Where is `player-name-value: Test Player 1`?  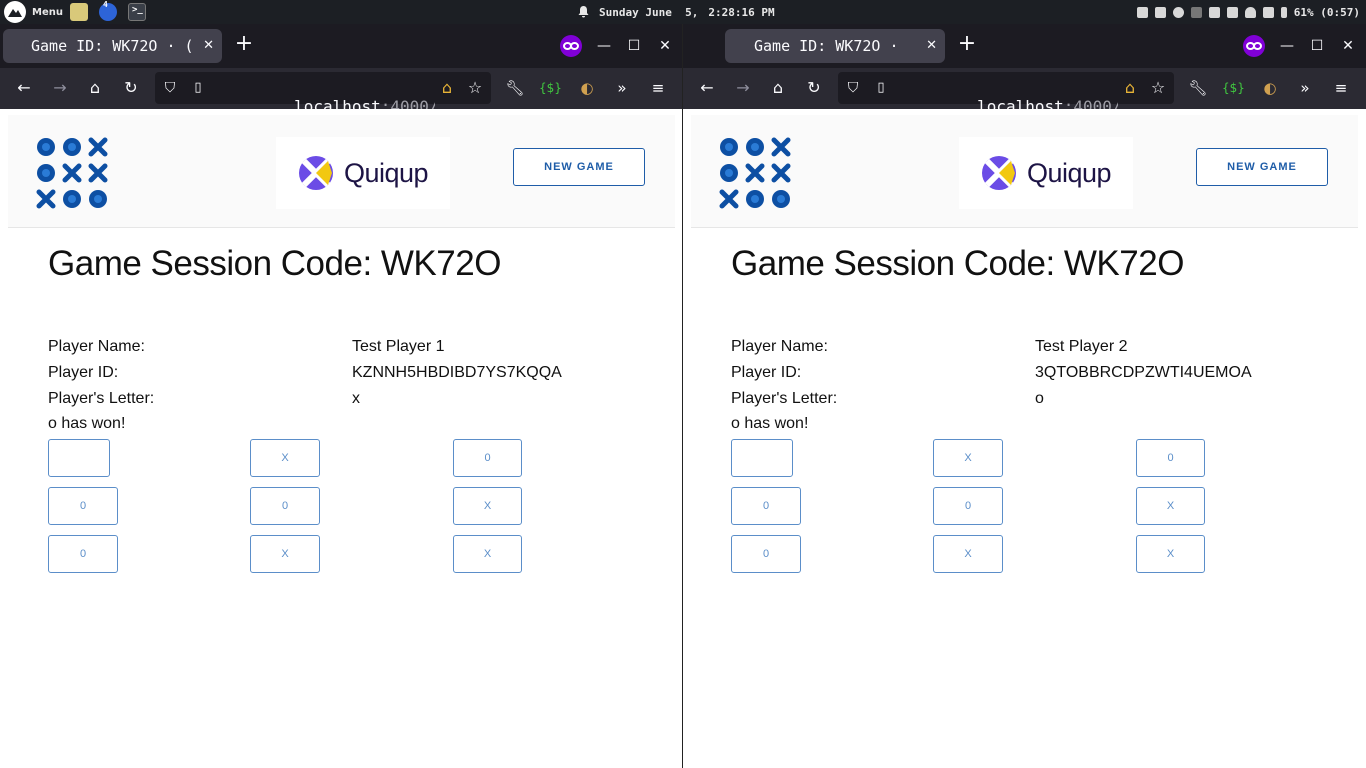
player-name-value: Test Player 1 is located at coordinates (398, 346).